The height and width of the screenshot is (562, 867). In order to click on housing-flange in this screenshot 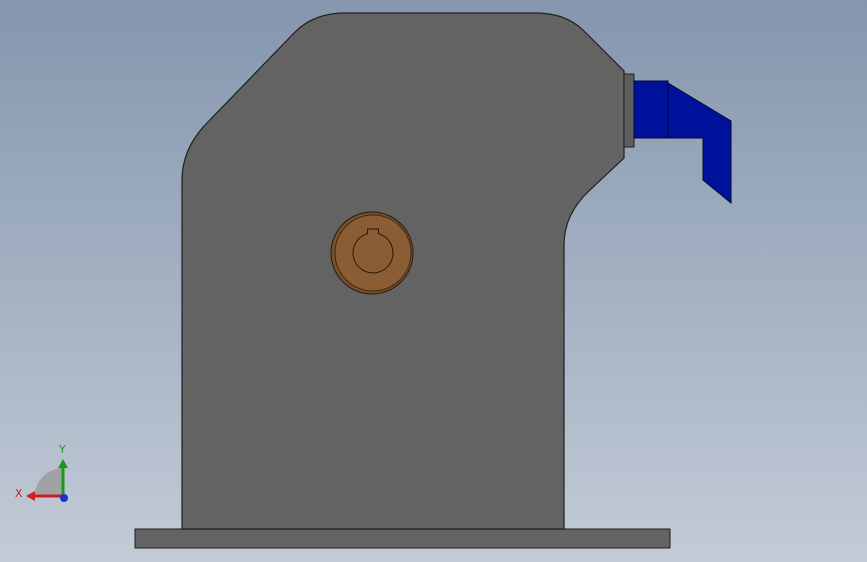, I will do `click(629, 110)`.